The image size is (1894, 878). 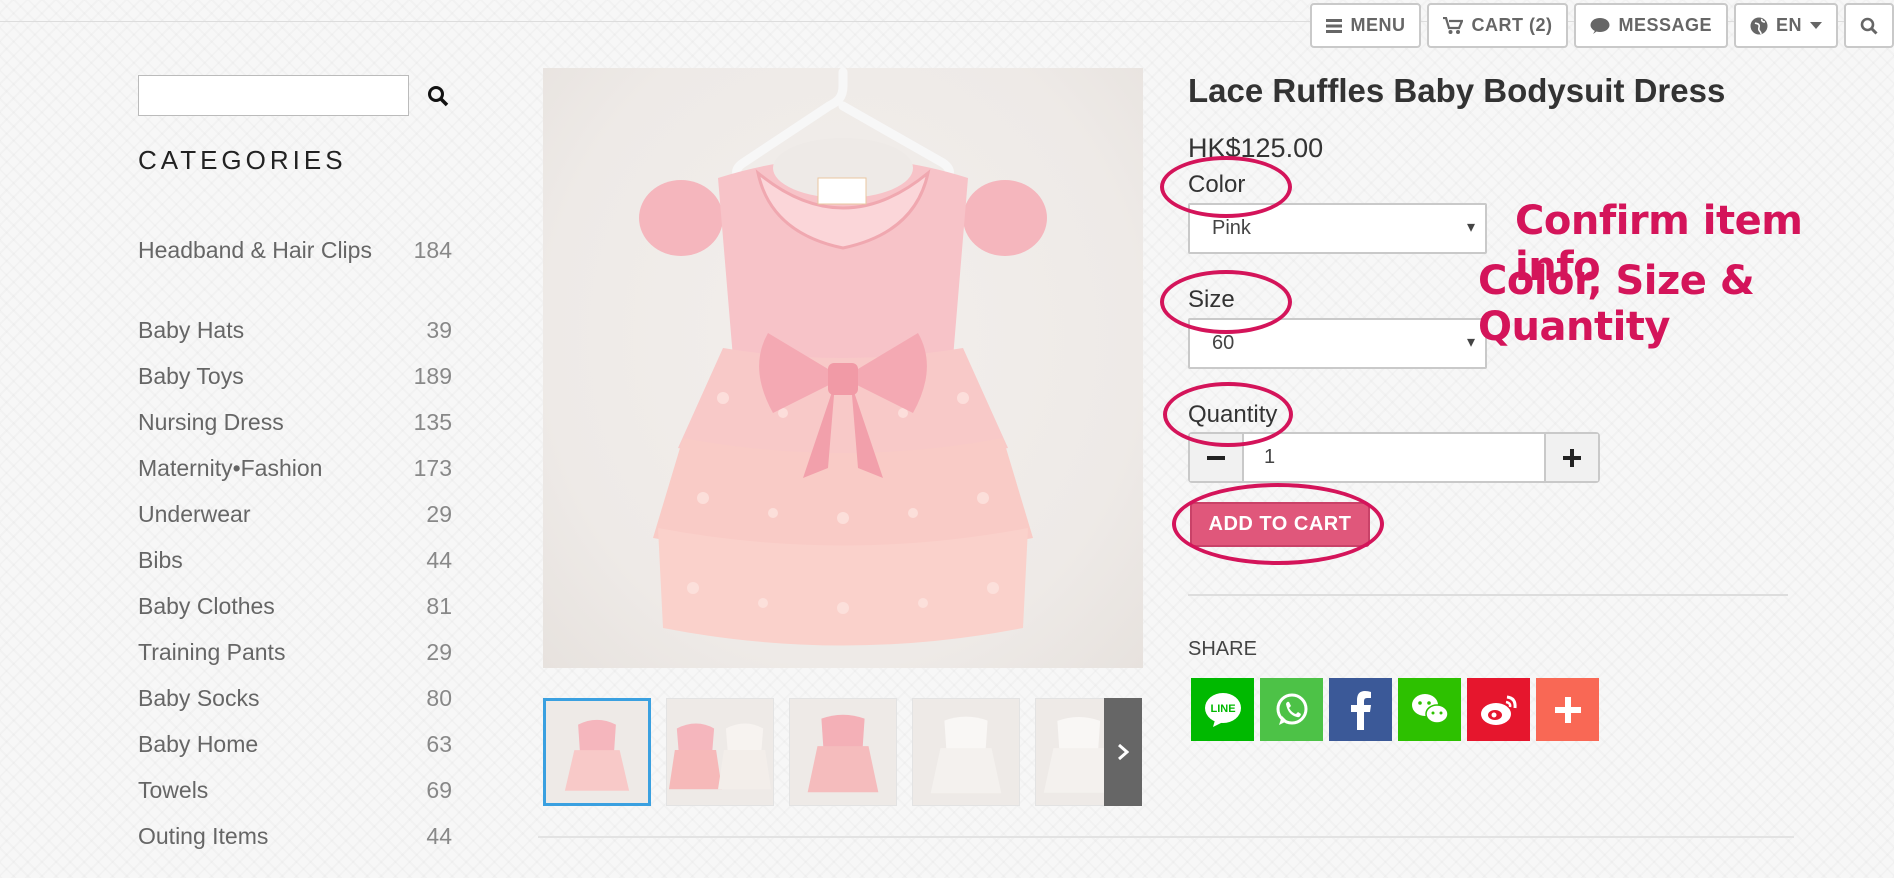 I want to click on search-button, so click(x=438, y=96).